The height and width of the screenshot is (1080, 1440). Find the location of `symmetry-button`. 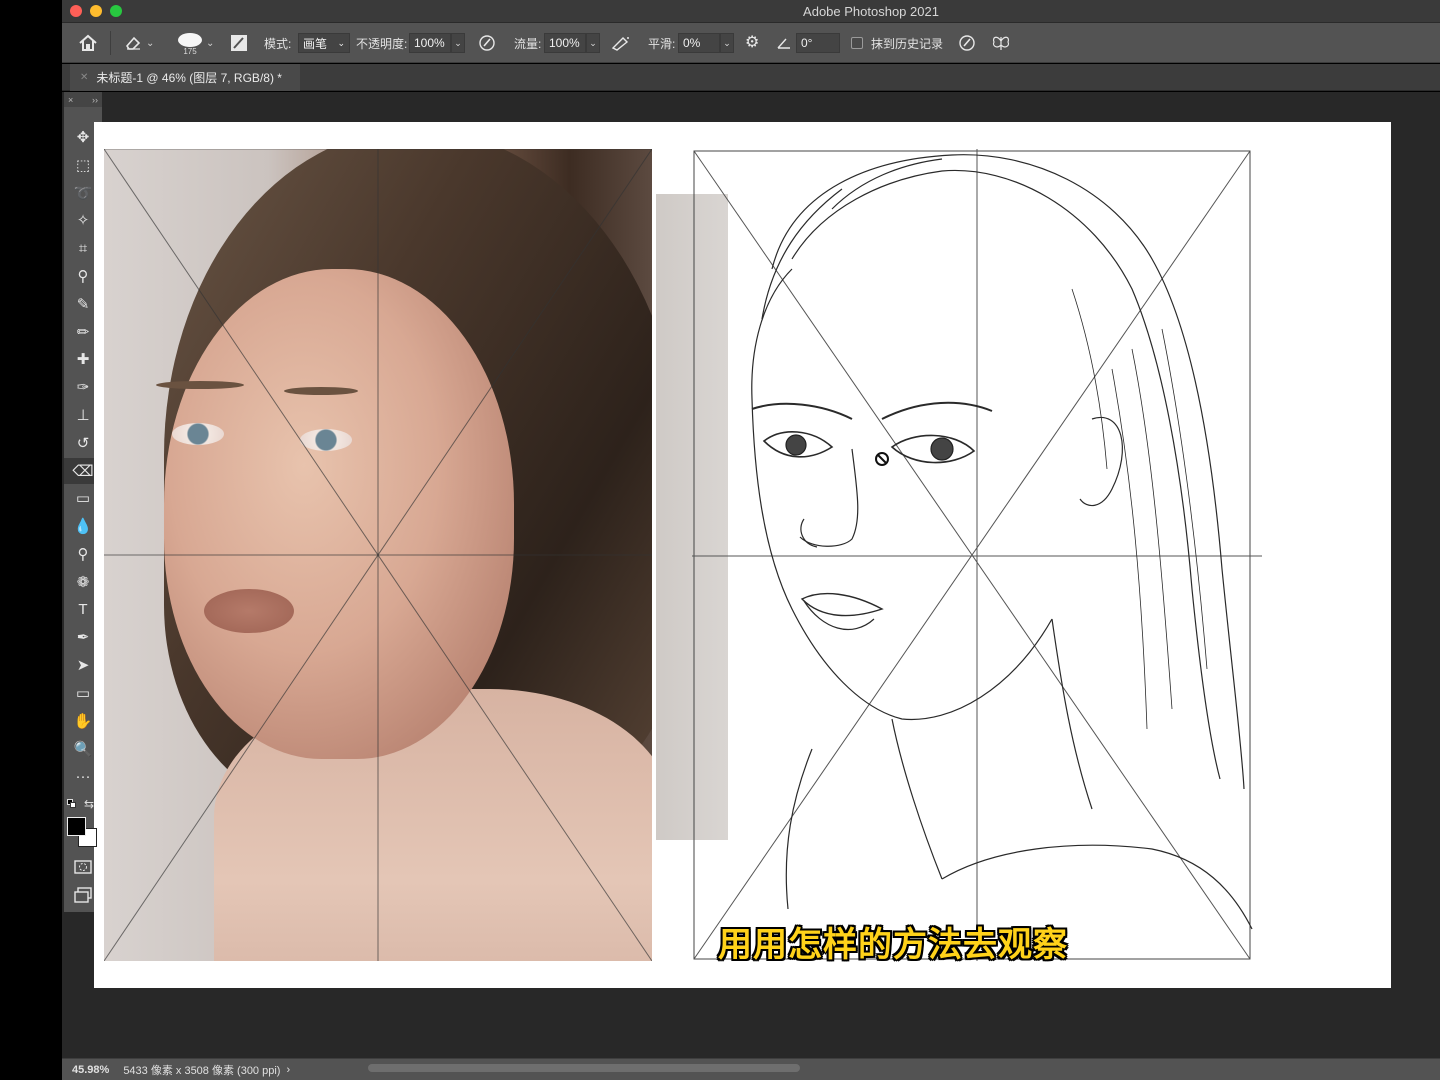

symmetry-button is located at coordinates (1001, 43).